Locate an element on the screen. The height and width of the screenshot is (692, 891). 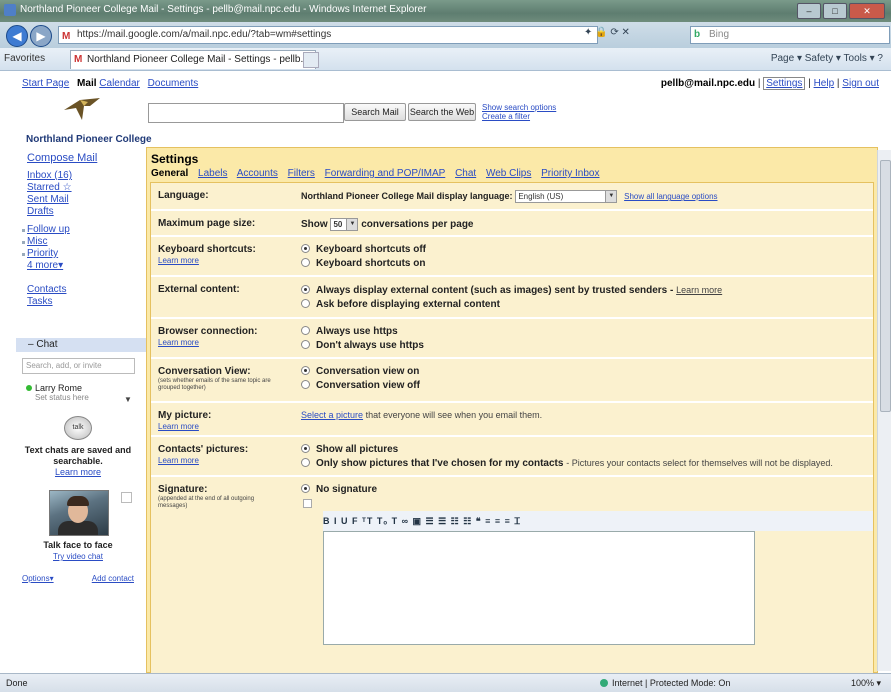
conversation-off-option: Conversation view off is located at coordinates (360, 385).